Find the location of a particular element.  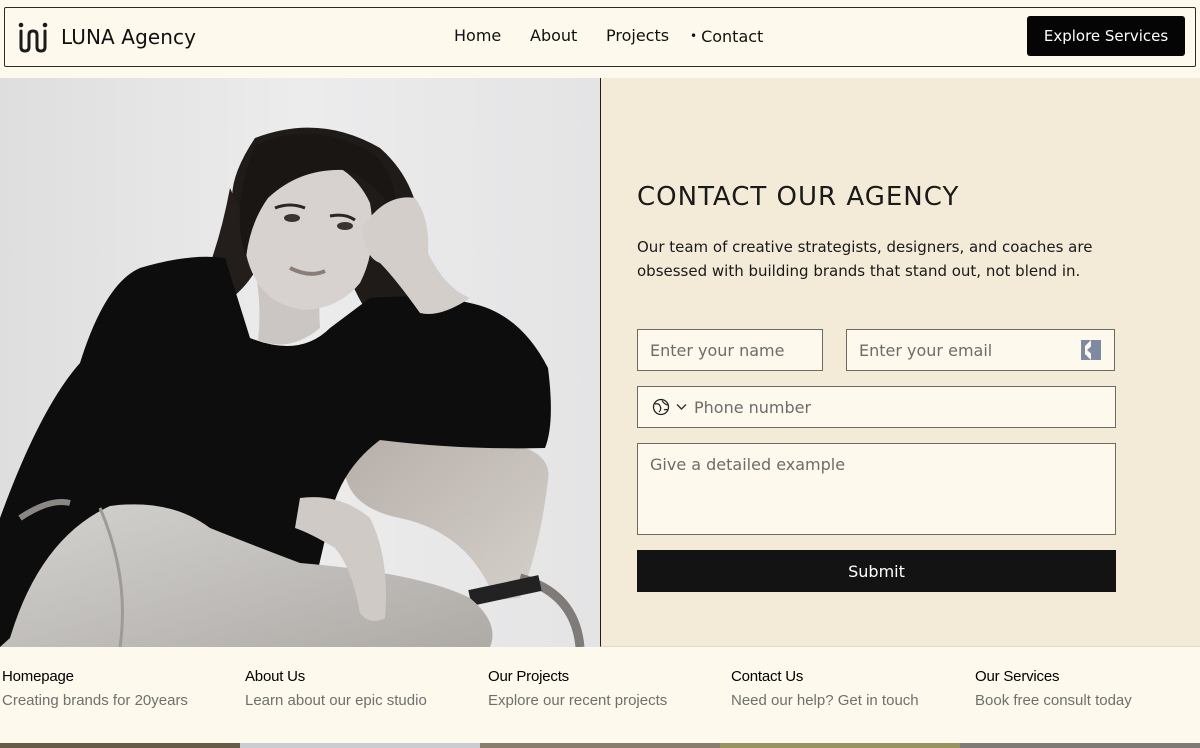

footer-link-title: Our Projects is located at coordinates (528, 676).